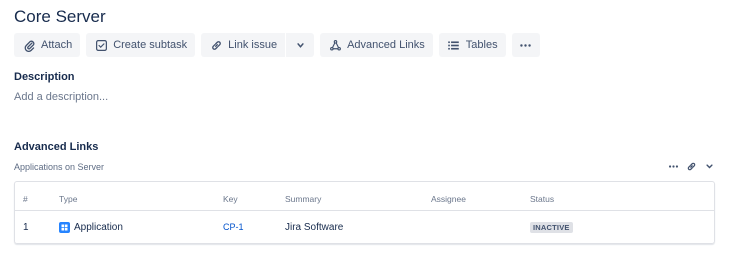 Image resolution: width=737 pixels, height=259 pixels. Describe the element at coordinates (481, 45) in the screenshot. I see `tables-label: Tables` at that location.